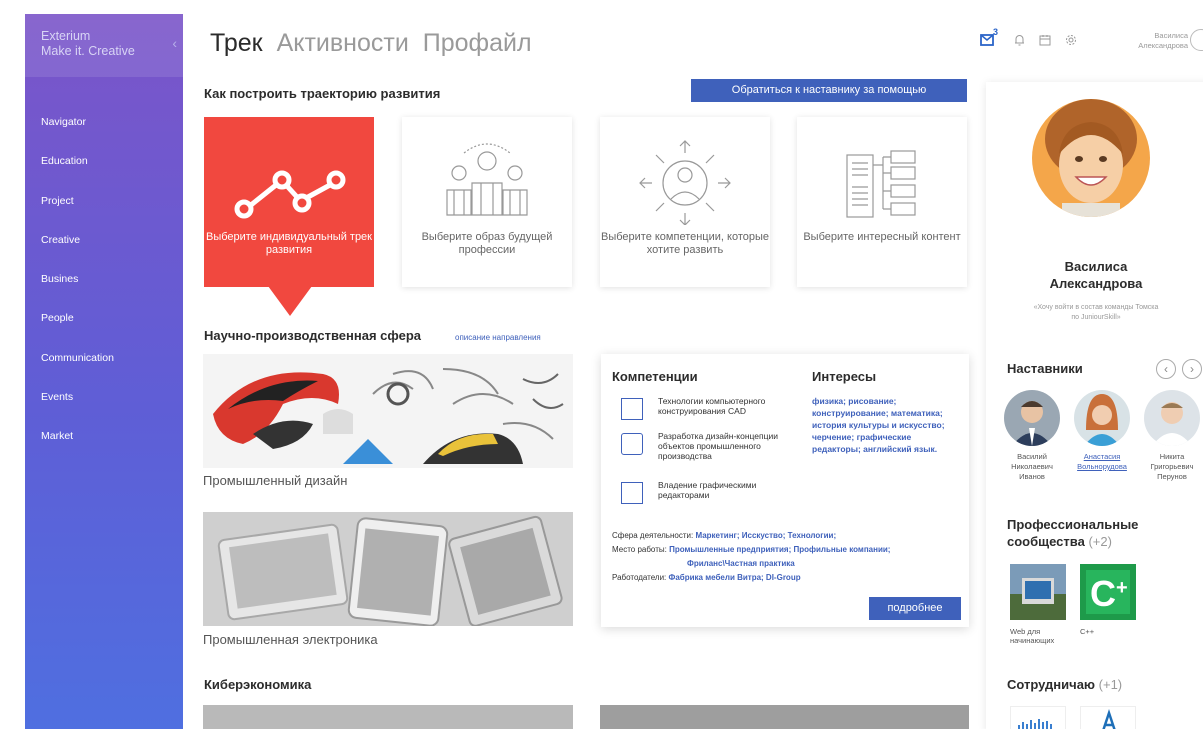 The height and width of the screenshot is (729, 1203). What do you see at coordinates (1038, 636) in the screenshot?
I see `community-label: Web для начинающих` at bounding box center [1038, 636].